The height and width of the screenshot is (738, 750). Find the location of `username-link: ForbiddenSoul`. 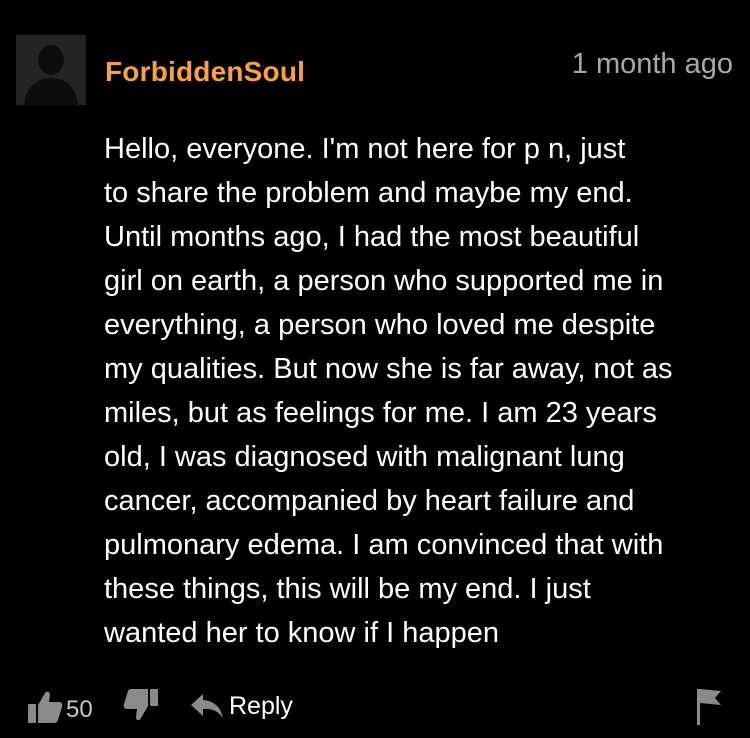

username-link: ForbiddenSoul is located at coordinates (205, 72).